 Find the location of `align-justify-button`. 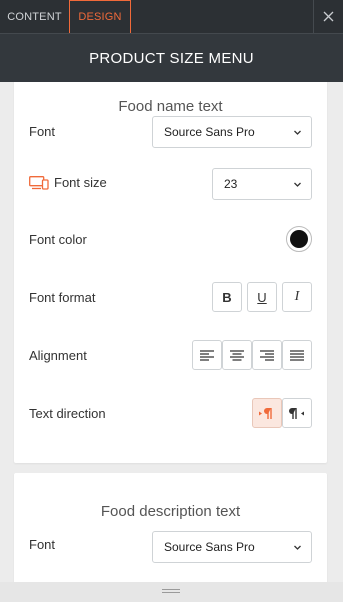

align-justify-button is located at coordinates (297, 355).